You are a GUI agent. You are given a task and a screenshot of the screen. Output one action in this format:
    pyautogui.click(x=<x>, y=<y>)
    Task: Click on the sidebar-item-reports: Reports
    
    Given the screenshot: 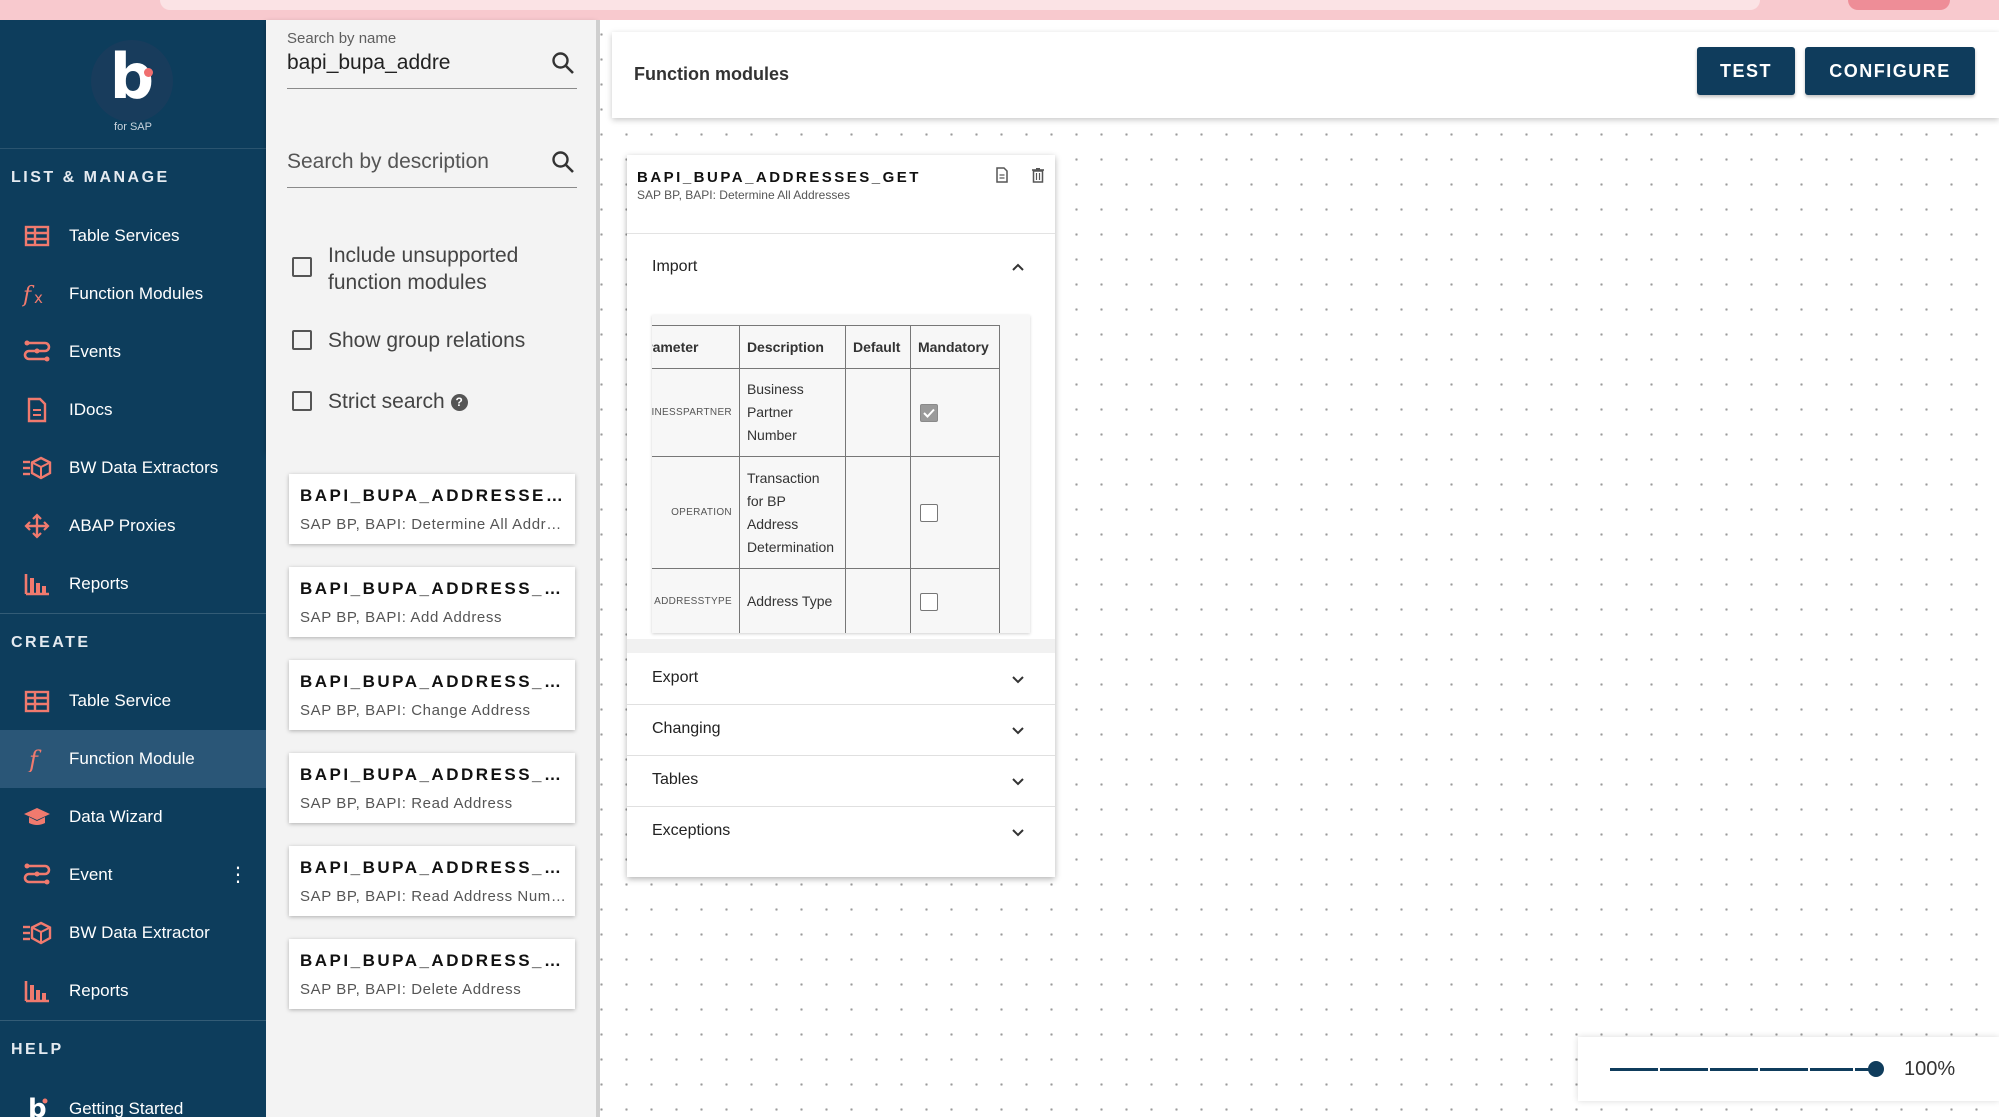 What is the action you would take?
    pyautogui.click(x=133, y=584)
    